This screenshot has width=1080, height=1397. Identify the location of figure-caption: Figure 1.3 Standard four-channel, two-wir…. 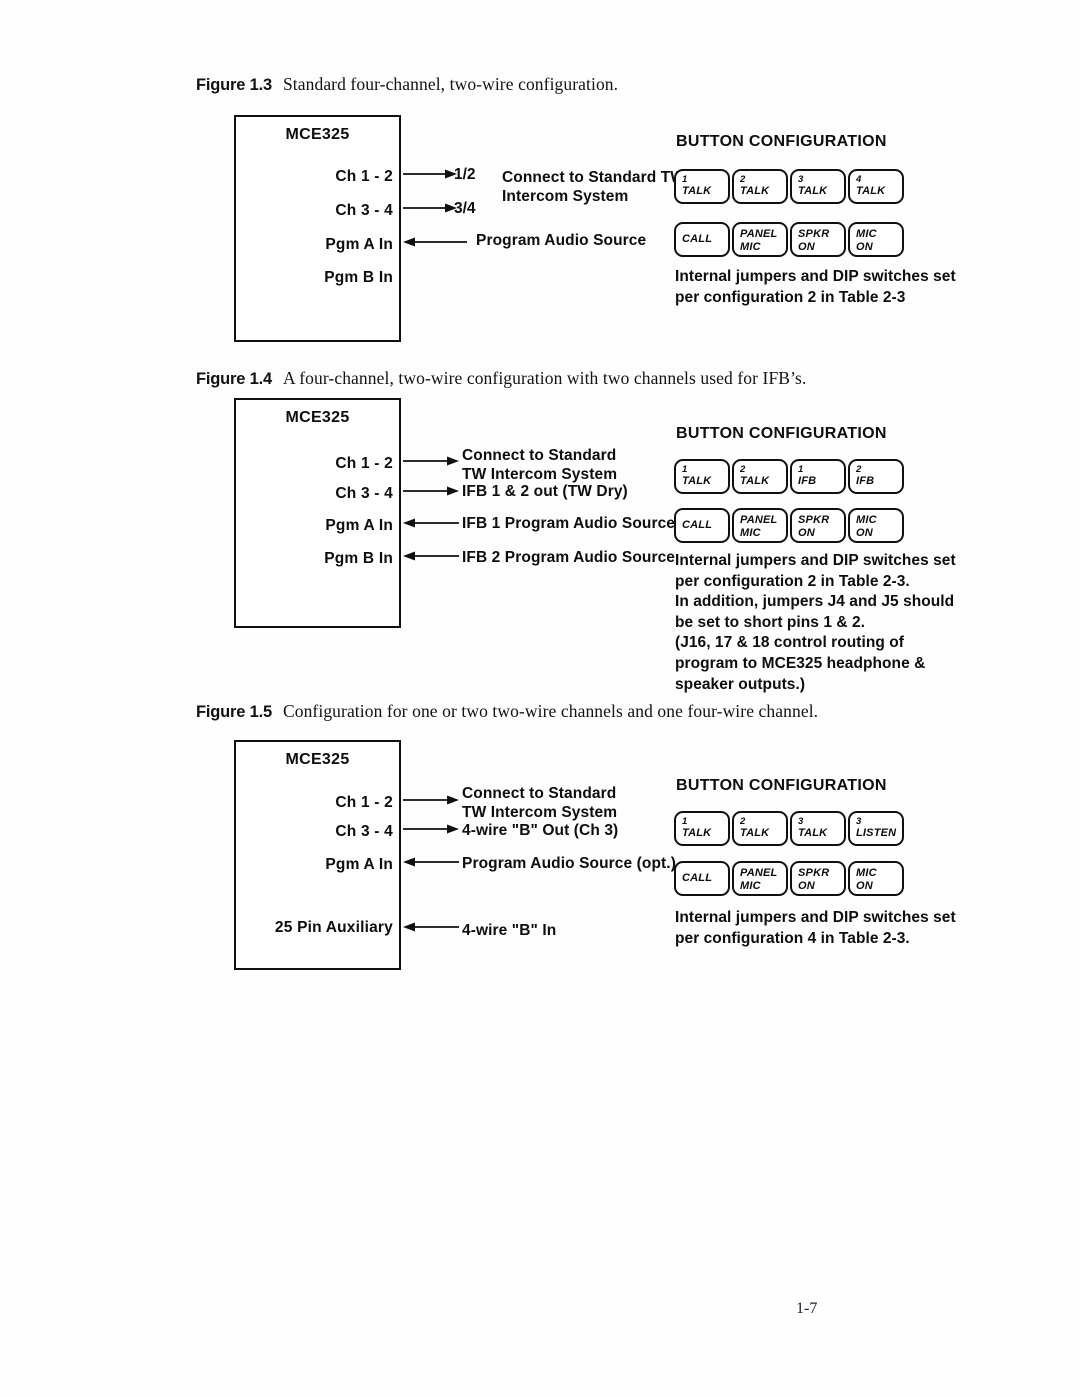
(407, 84).